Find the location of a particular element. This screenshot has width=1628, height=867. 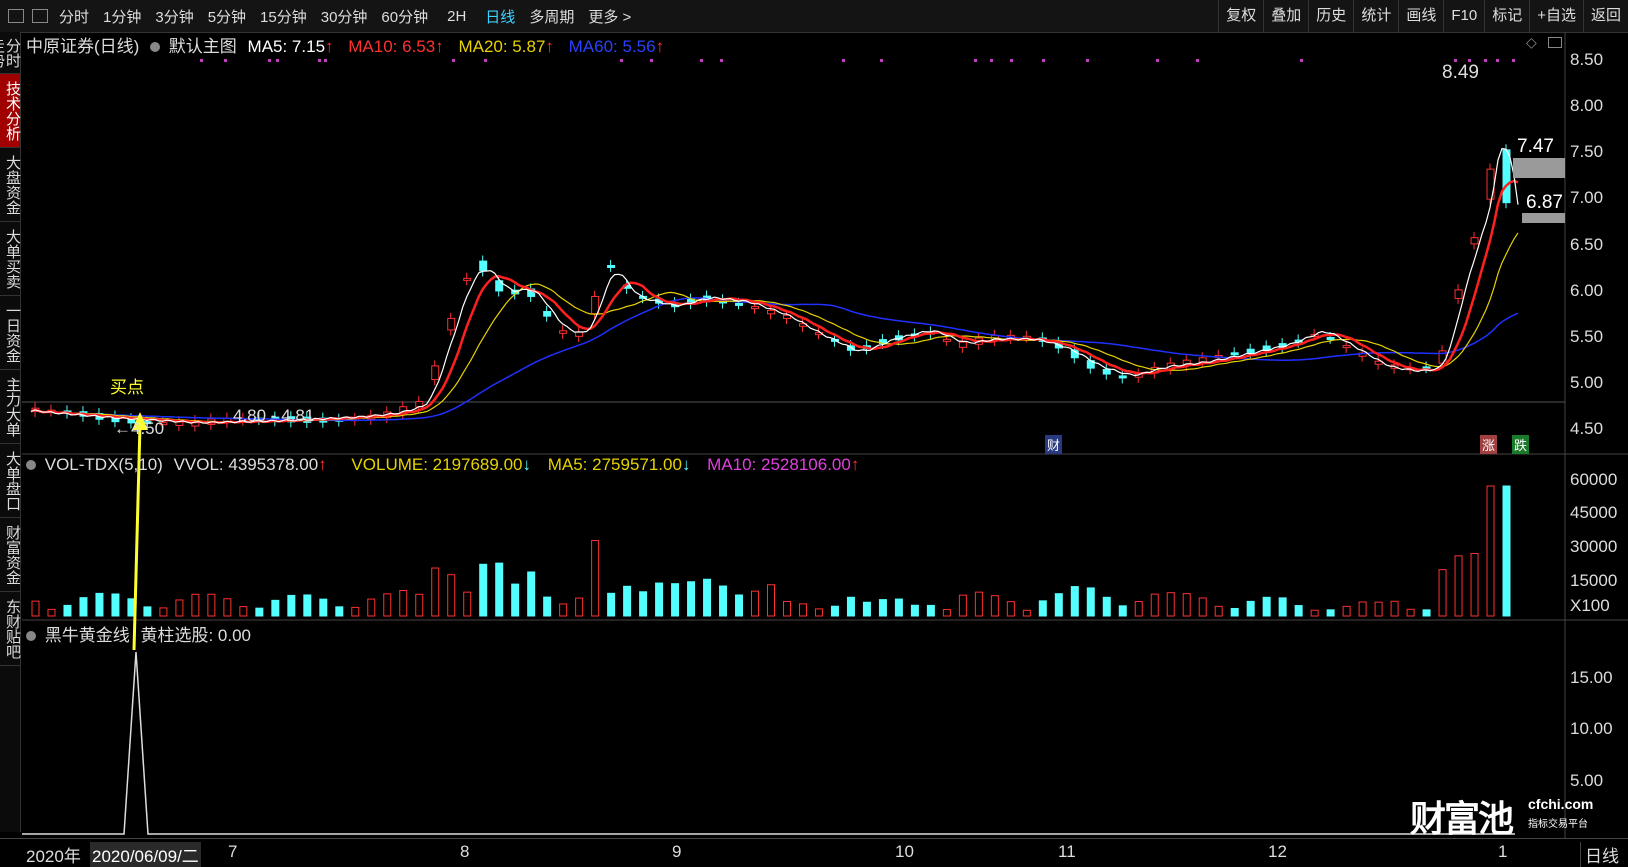

buy-point-label: 买点 is located at coordinates (127, 387).